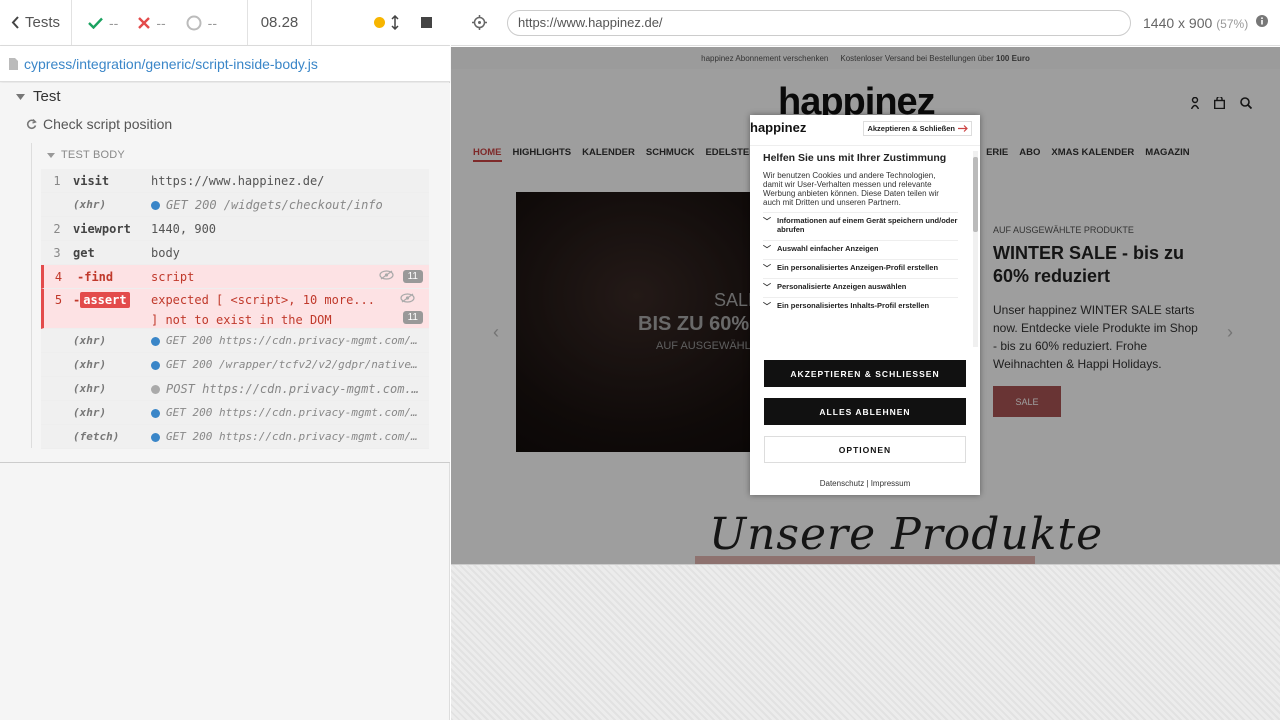 Image resolution: width=1280 pixels, height=720 pixels. Describe the element at coordinates (865, 411) in the screenshot. I see `reject-all-button: ALLES ABLEHNEN` at that location.